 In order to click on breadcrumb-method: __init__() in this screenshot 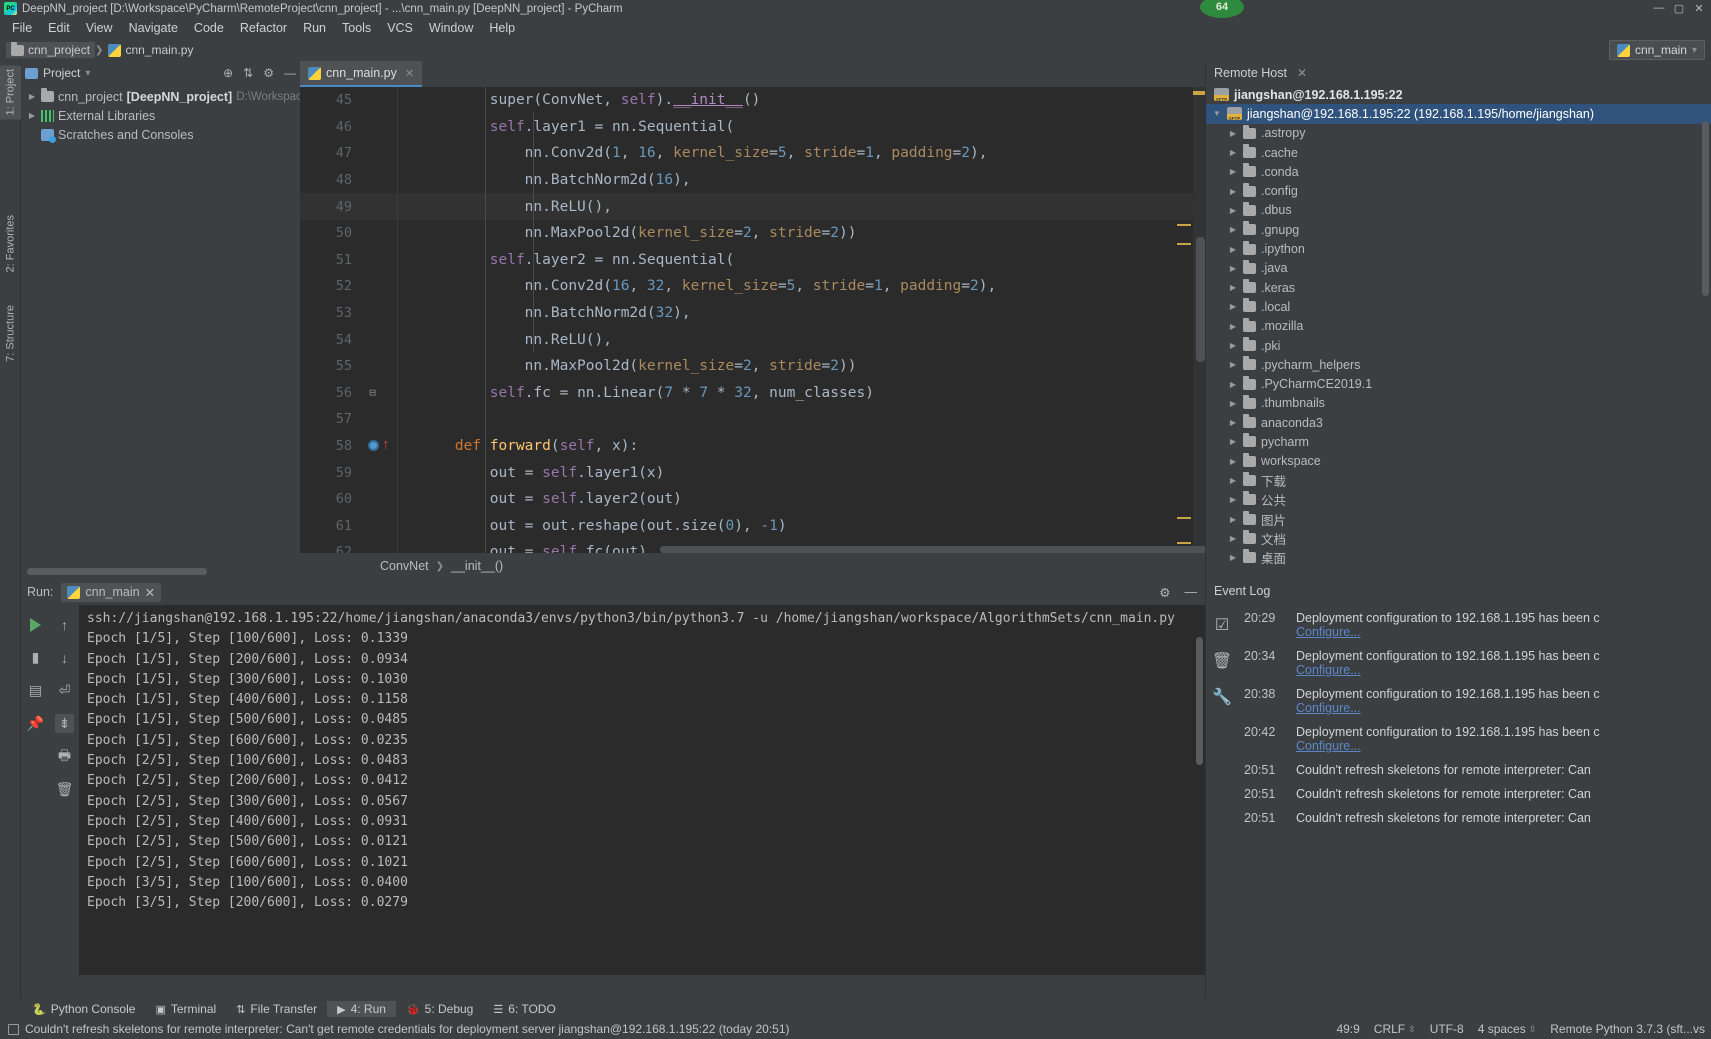, I will do `click(477, 566)`.